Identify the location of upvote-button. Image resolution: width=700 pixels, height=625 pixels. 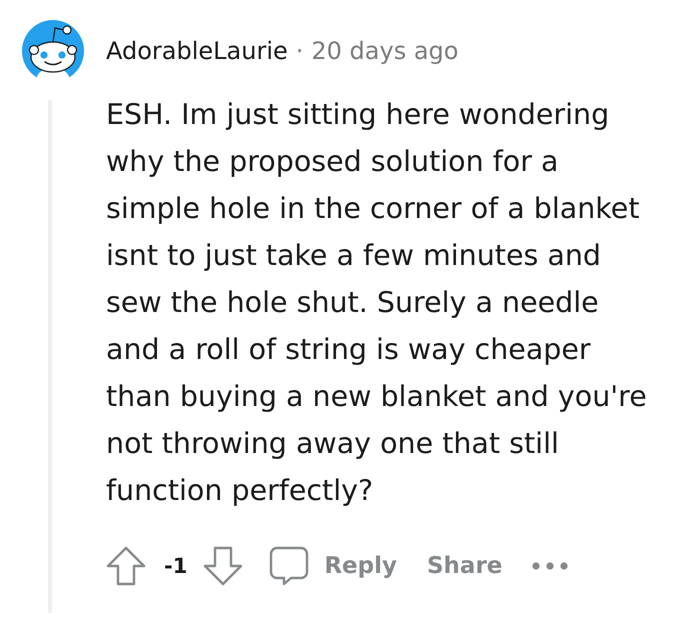
(126, 566).